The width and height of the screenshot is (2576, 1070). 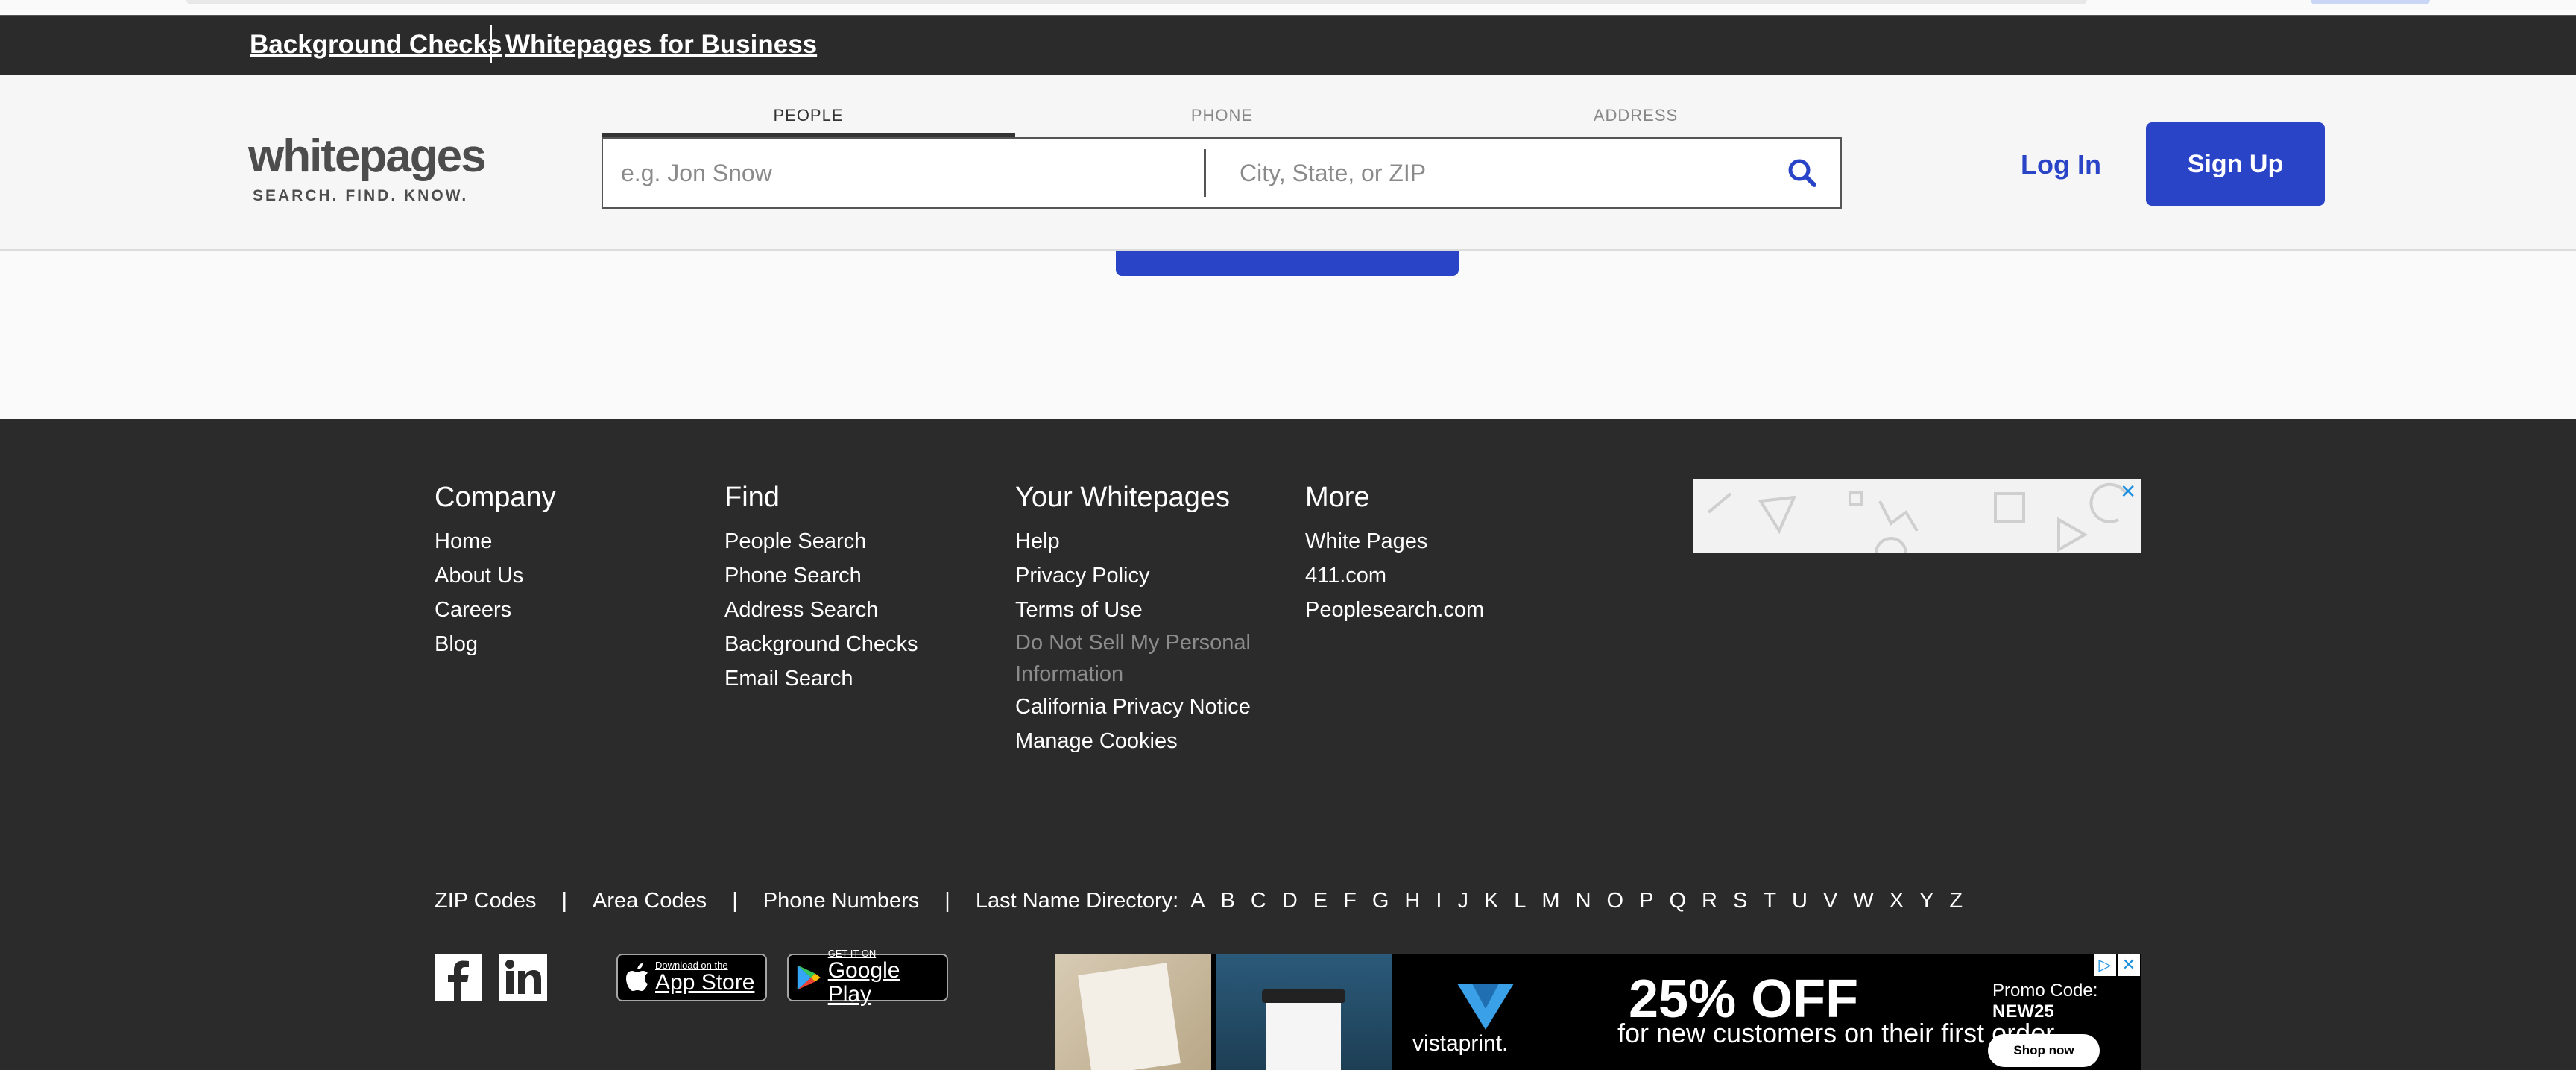 What do you see at coordinates (523, 978) in the screenshot?
I see `linkedin-icon` at bounding box center [523, 978].